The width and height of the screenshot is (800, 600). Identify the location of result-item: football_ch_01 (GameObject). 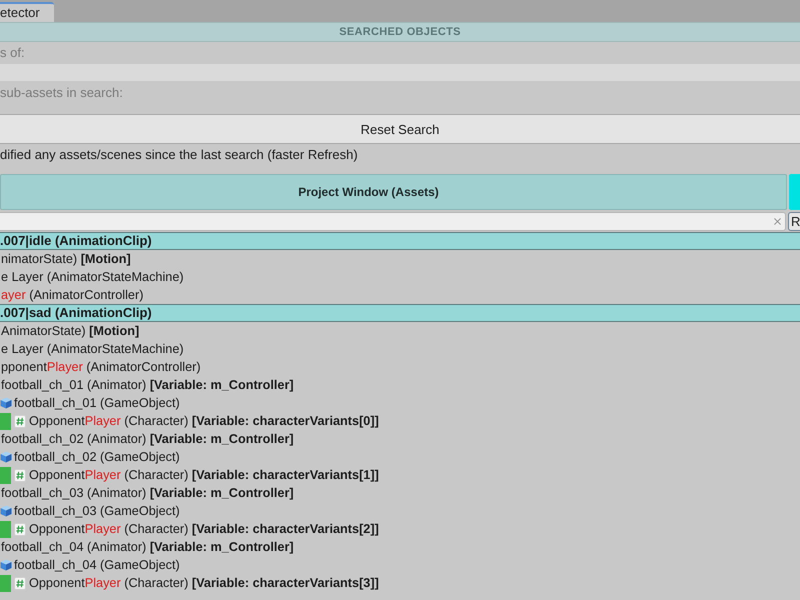
(97, 403).